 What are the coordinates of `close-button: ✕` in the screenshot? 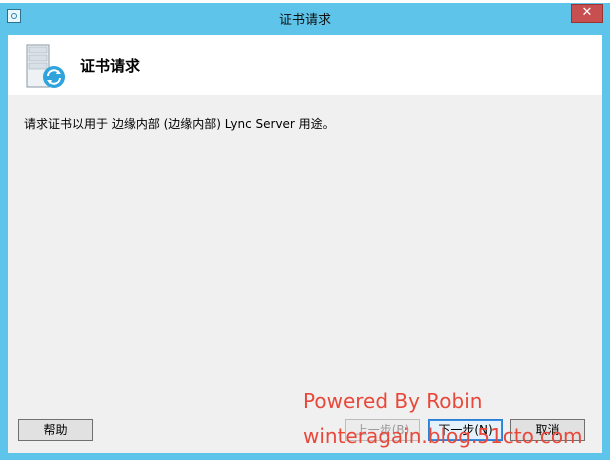 It's located at (587, 13).